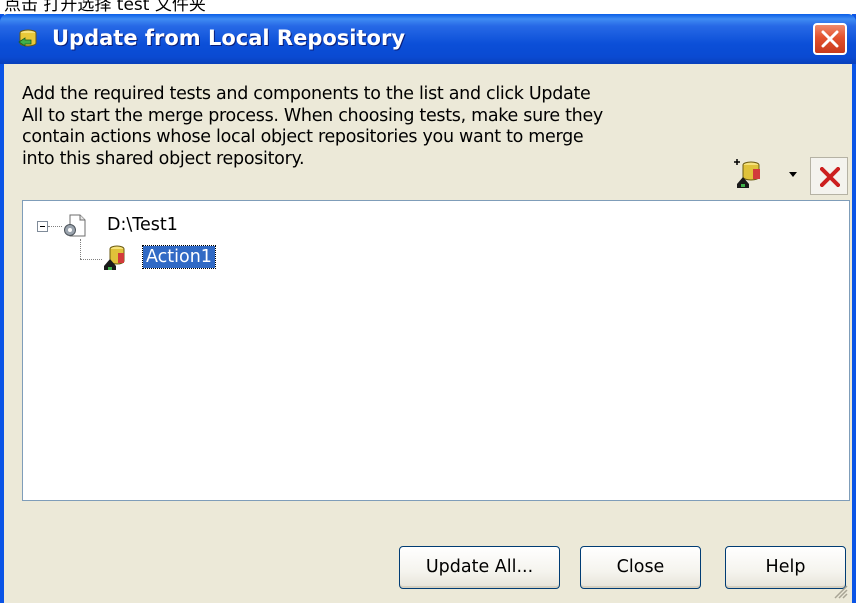  I want to click on close-button: Close, so click(640, 567).